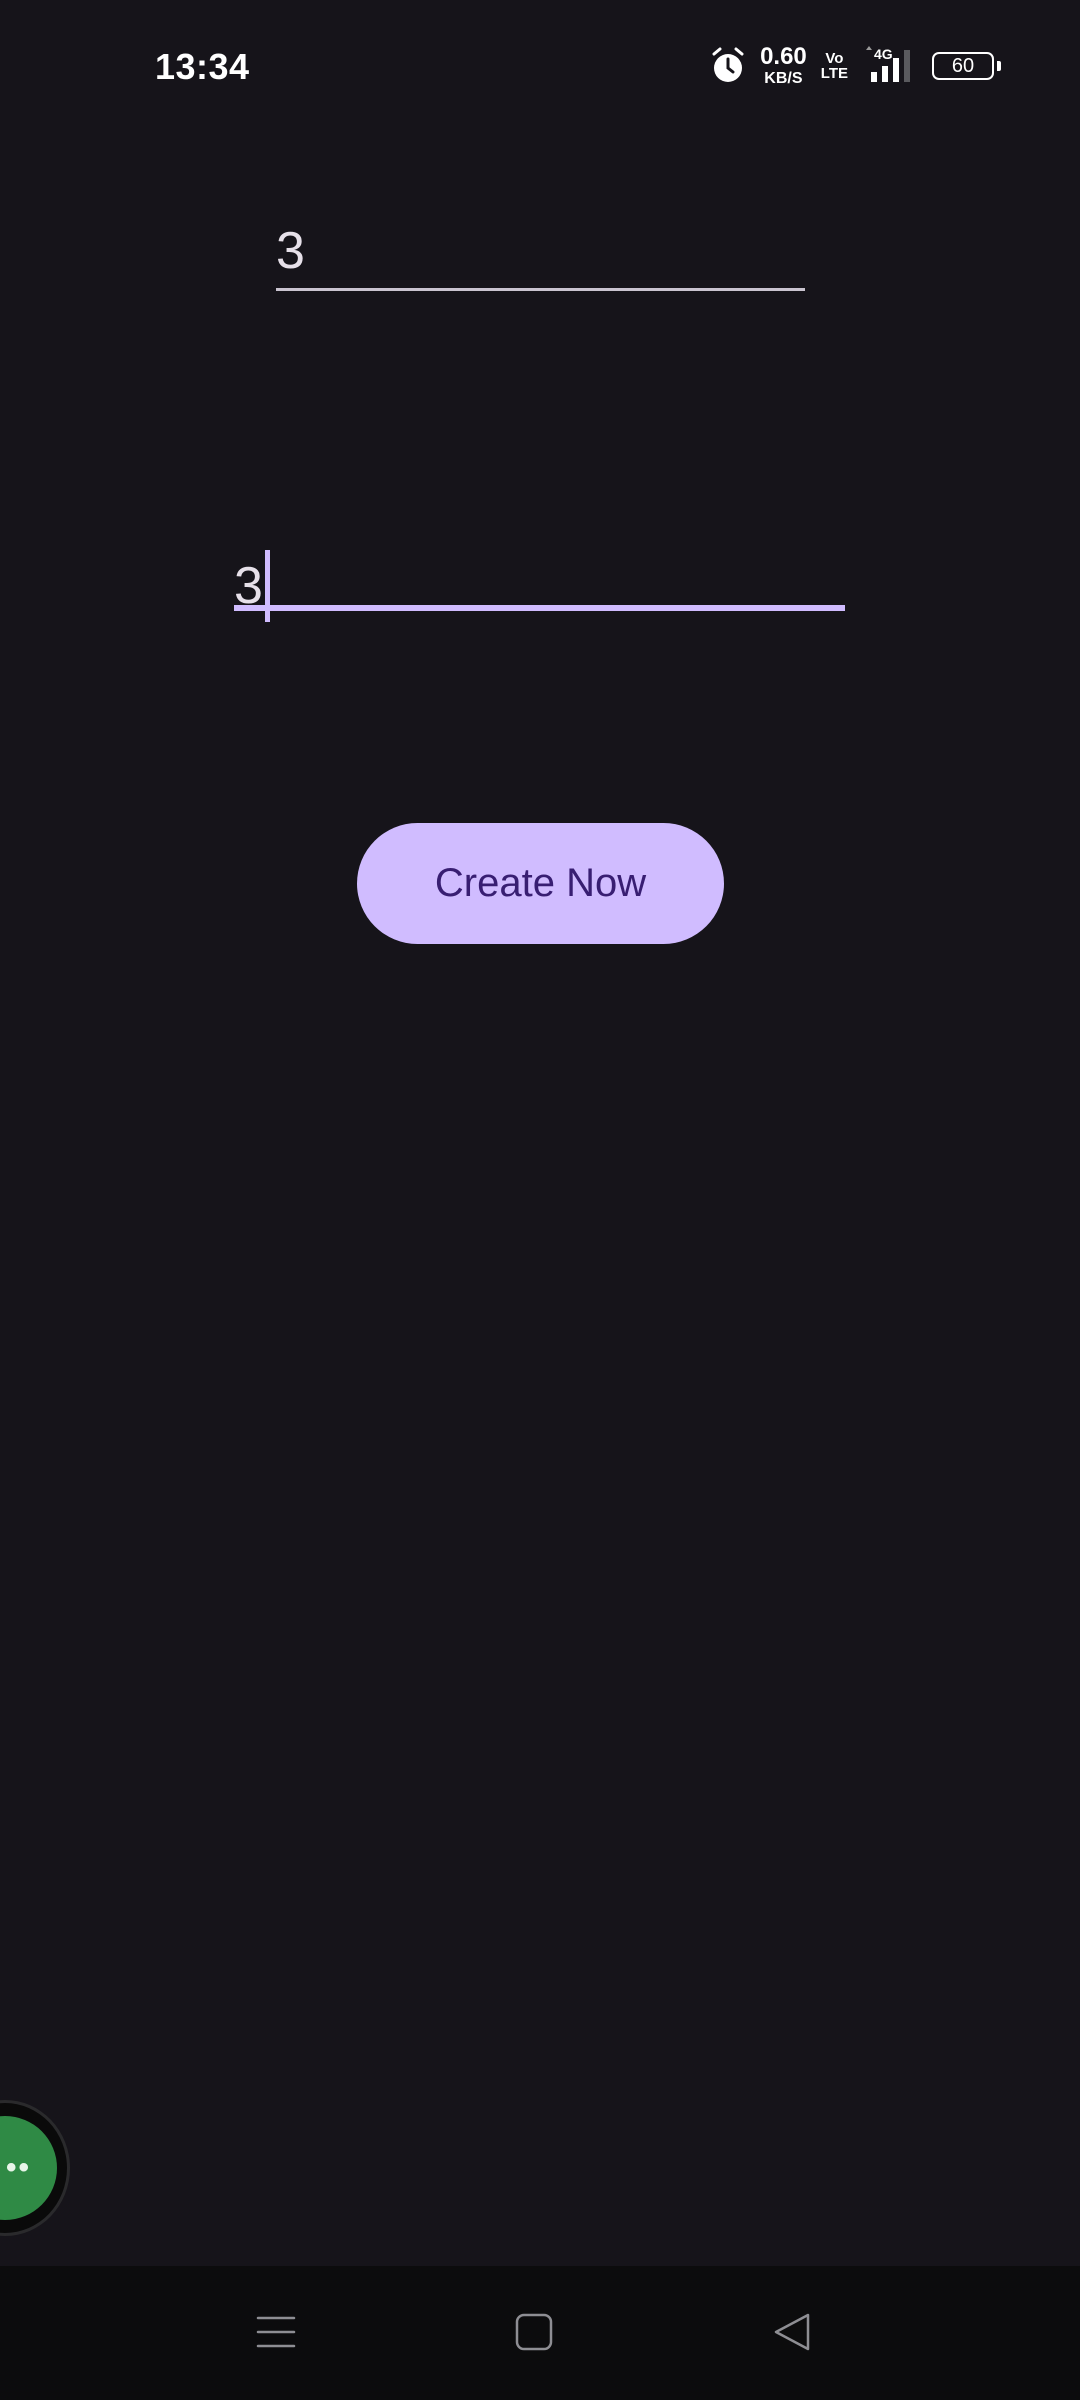  Describe the element at coordinates (834, 73) in the screenshot. I see `volte-bottom: LTE` at that location.